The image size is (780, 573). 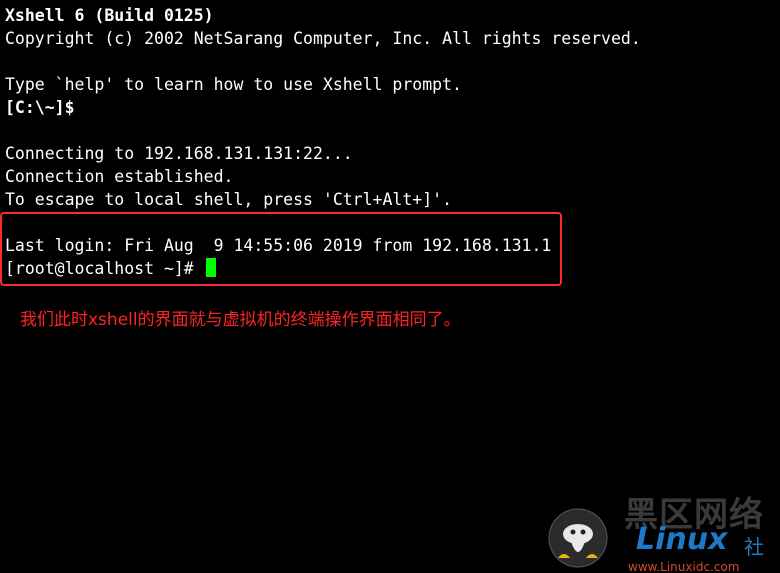 What do you see at coordinates (109, 15) in the screenshot?
I see `terminal-header-title: Xshell 6 (Build 0125)` at bounding box center [109, 15].